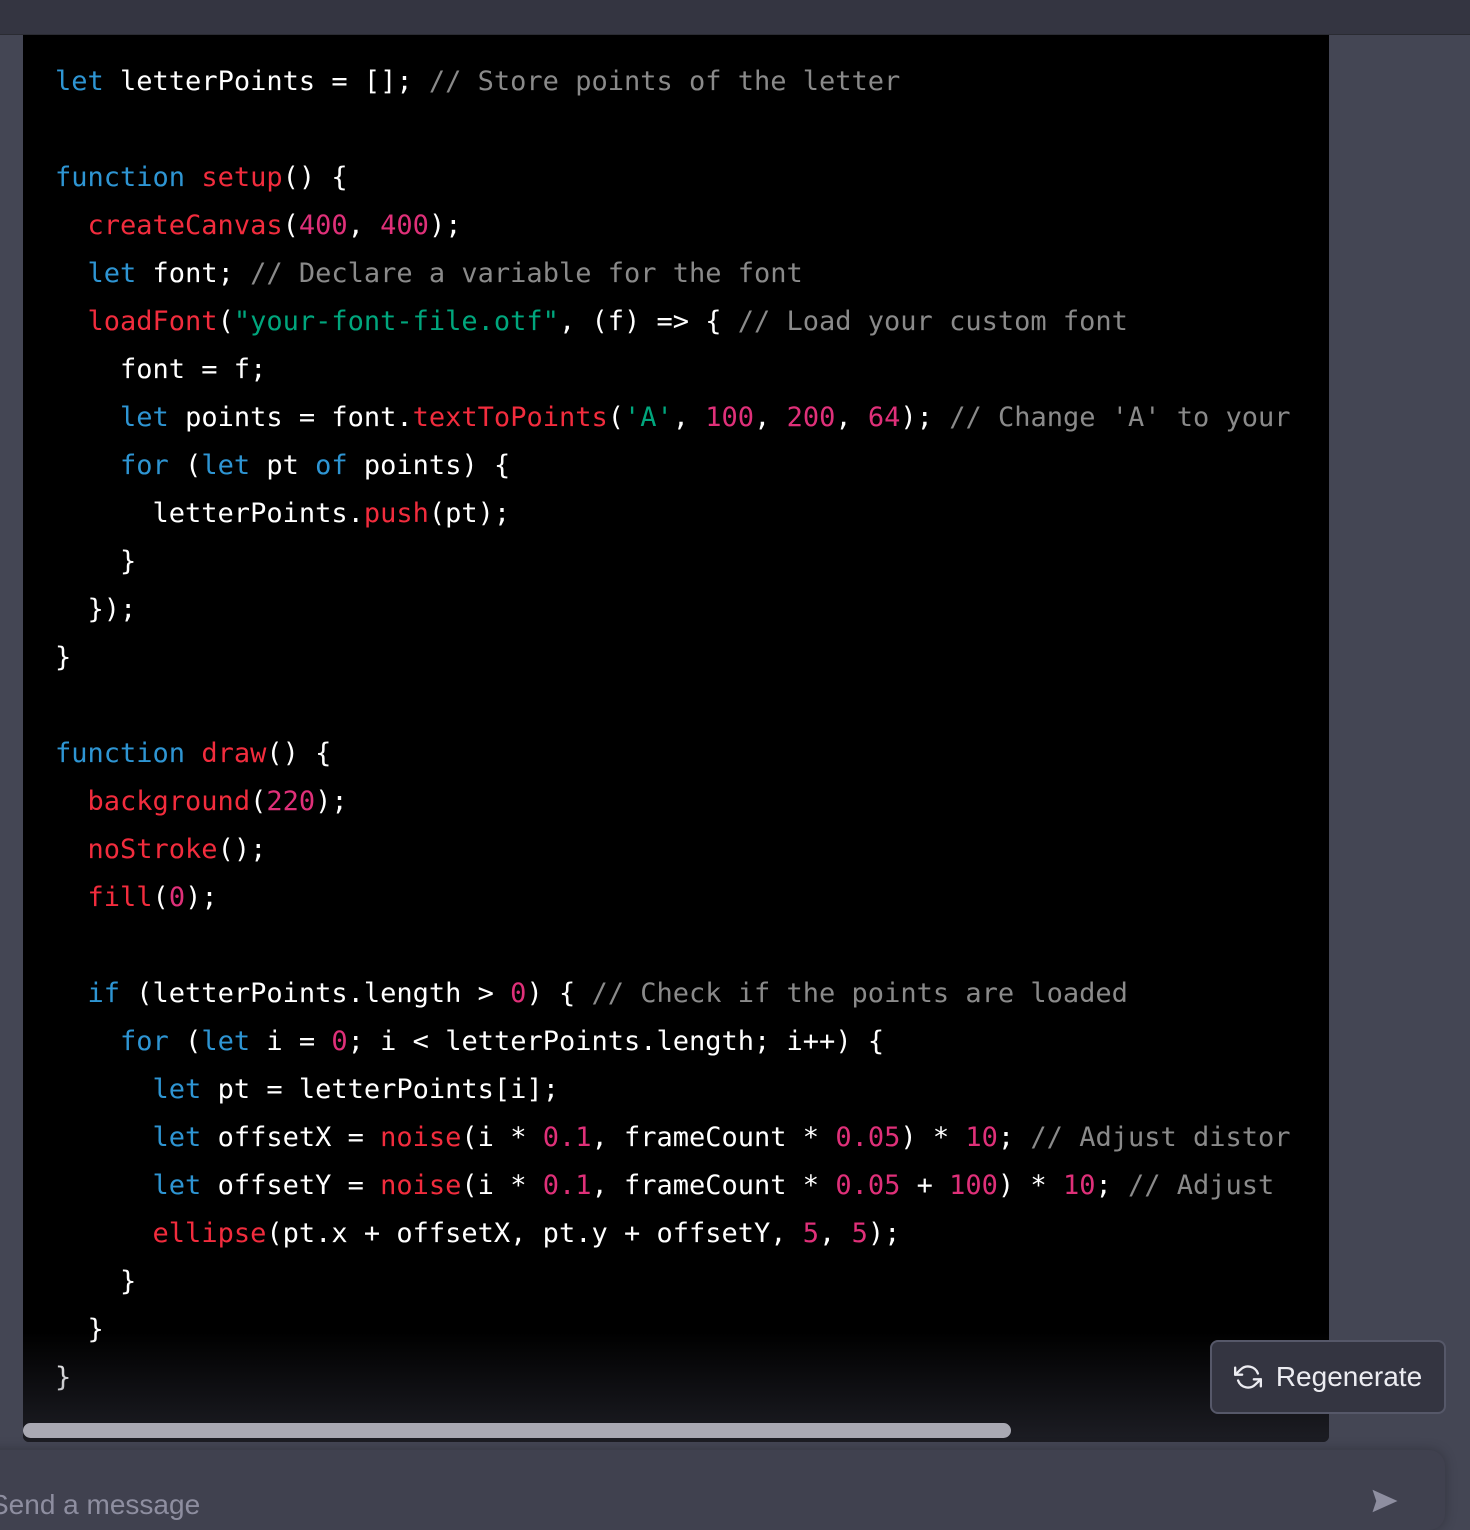 Image resolution: width=1470 pixels, height=1530 pixels. What do you see at coordinates (469, 513) in the screenshot?
I see `code-token: (pt);` at bounding box center [469, 513].